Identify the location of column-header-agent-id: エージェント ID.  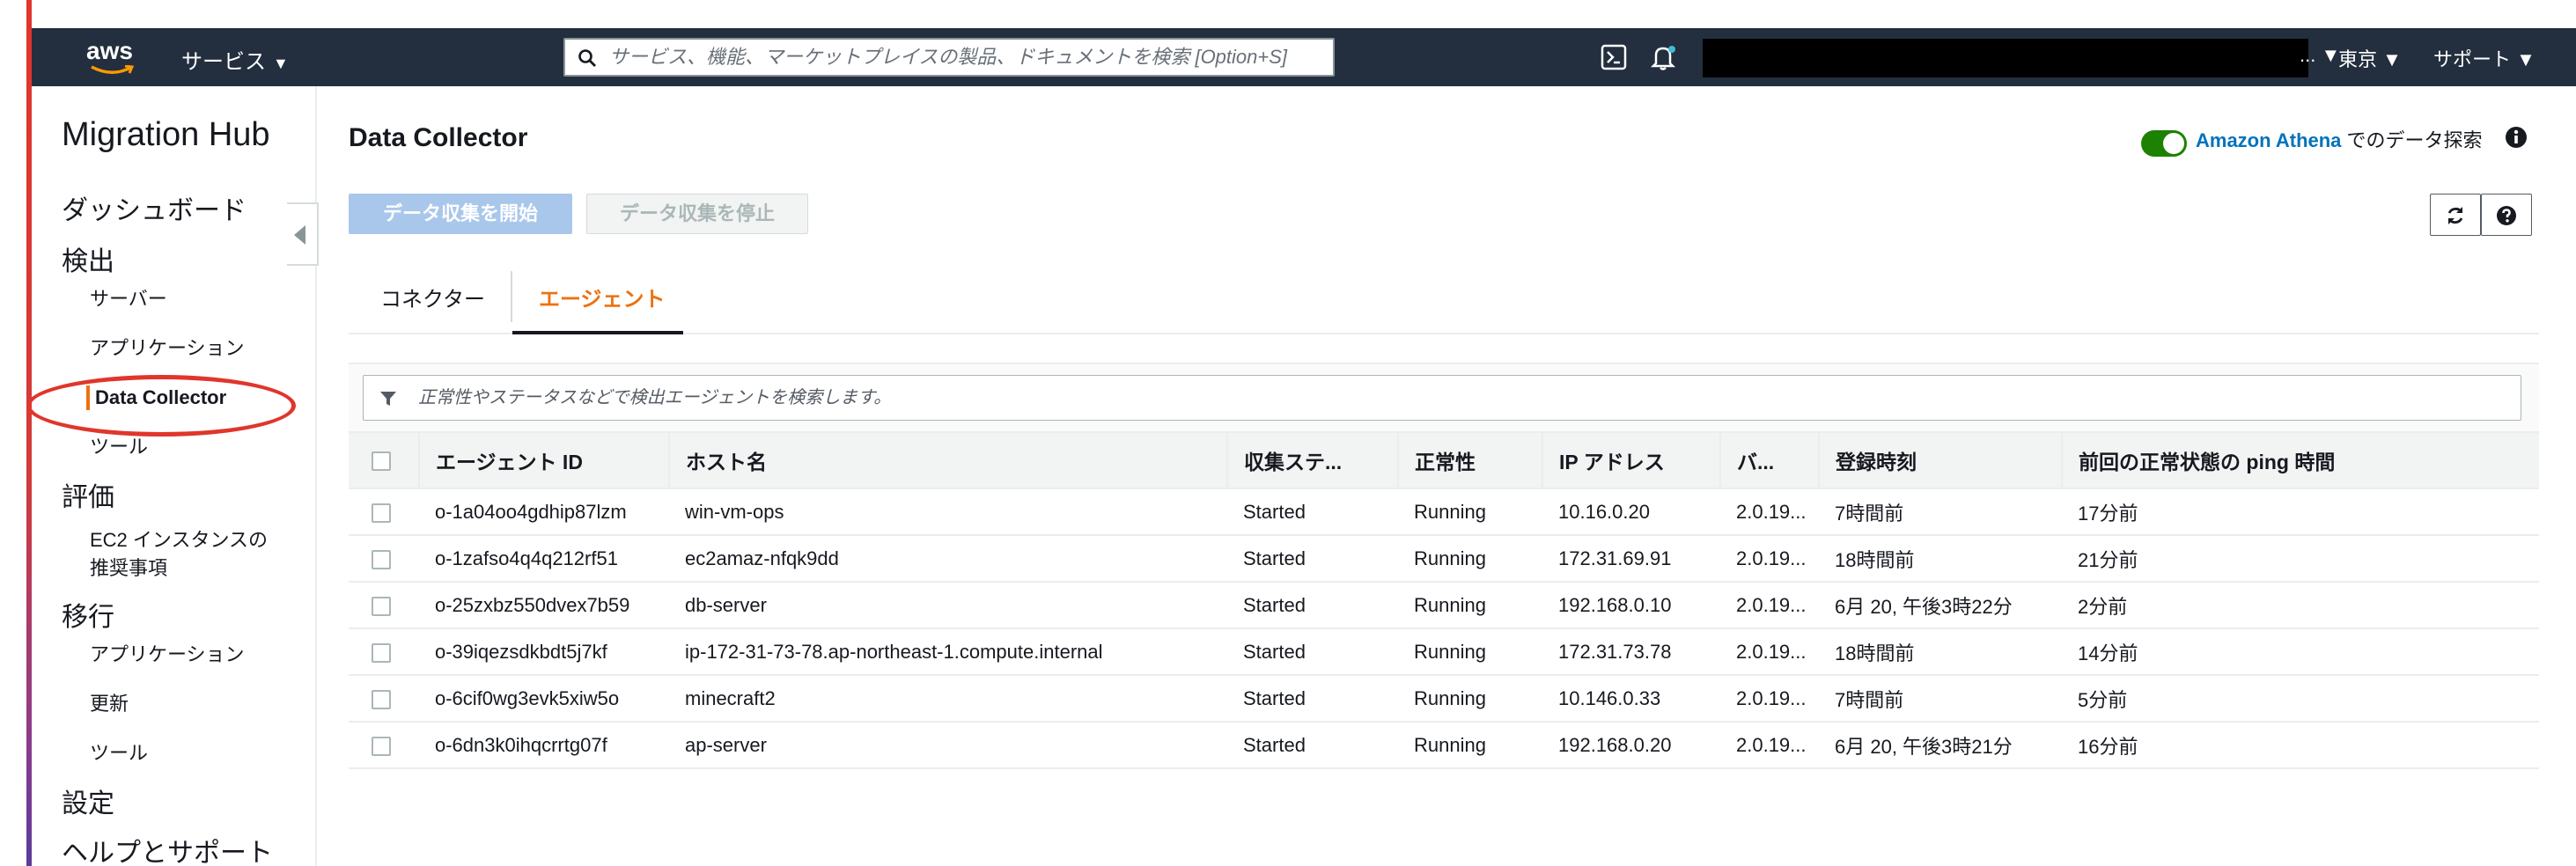
(545, 460).